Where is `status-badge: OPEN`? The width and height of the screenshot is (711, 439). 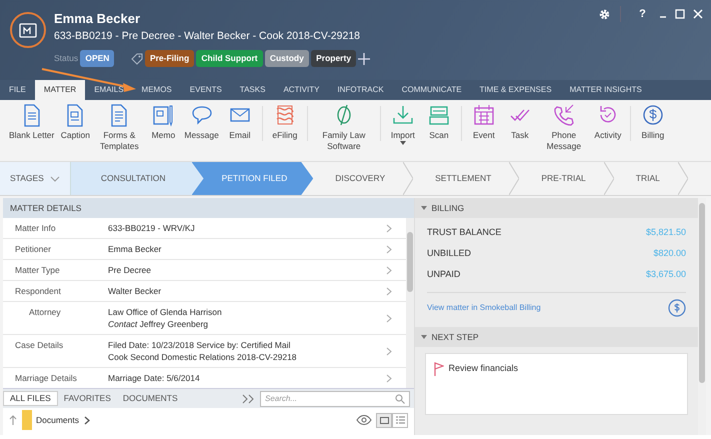 status-badge: OPEN is located at coordinates (97, 58).